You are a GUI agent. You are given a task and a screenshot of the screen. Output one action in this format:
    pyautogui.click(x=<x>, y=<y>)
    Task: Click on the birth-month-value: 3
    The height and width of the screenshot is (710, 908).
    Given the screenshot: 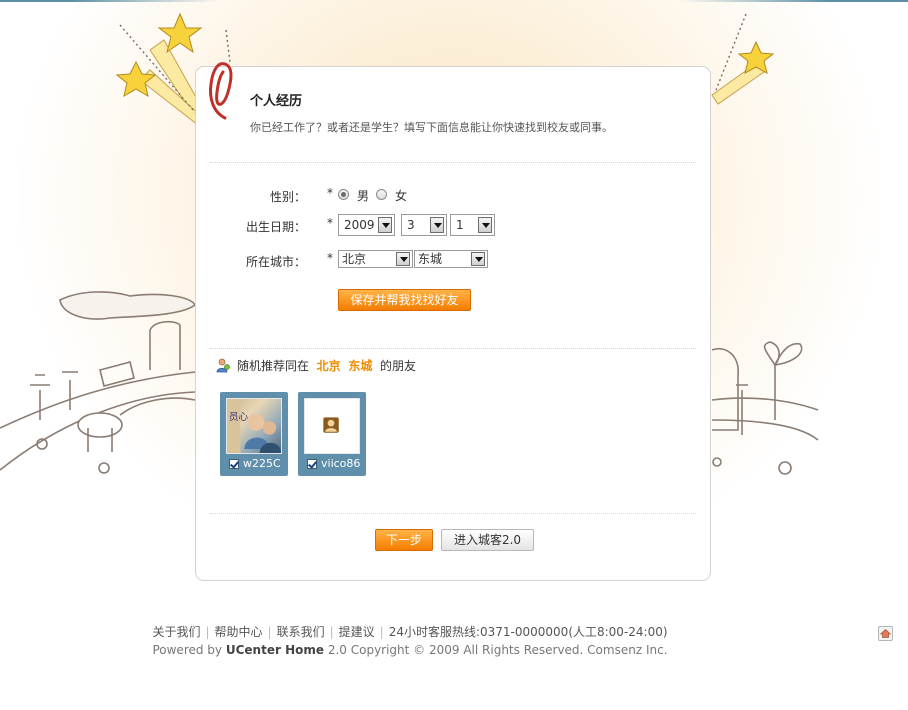 What is the action you would take?
    pyautogui.click(x=411, y=225)
    